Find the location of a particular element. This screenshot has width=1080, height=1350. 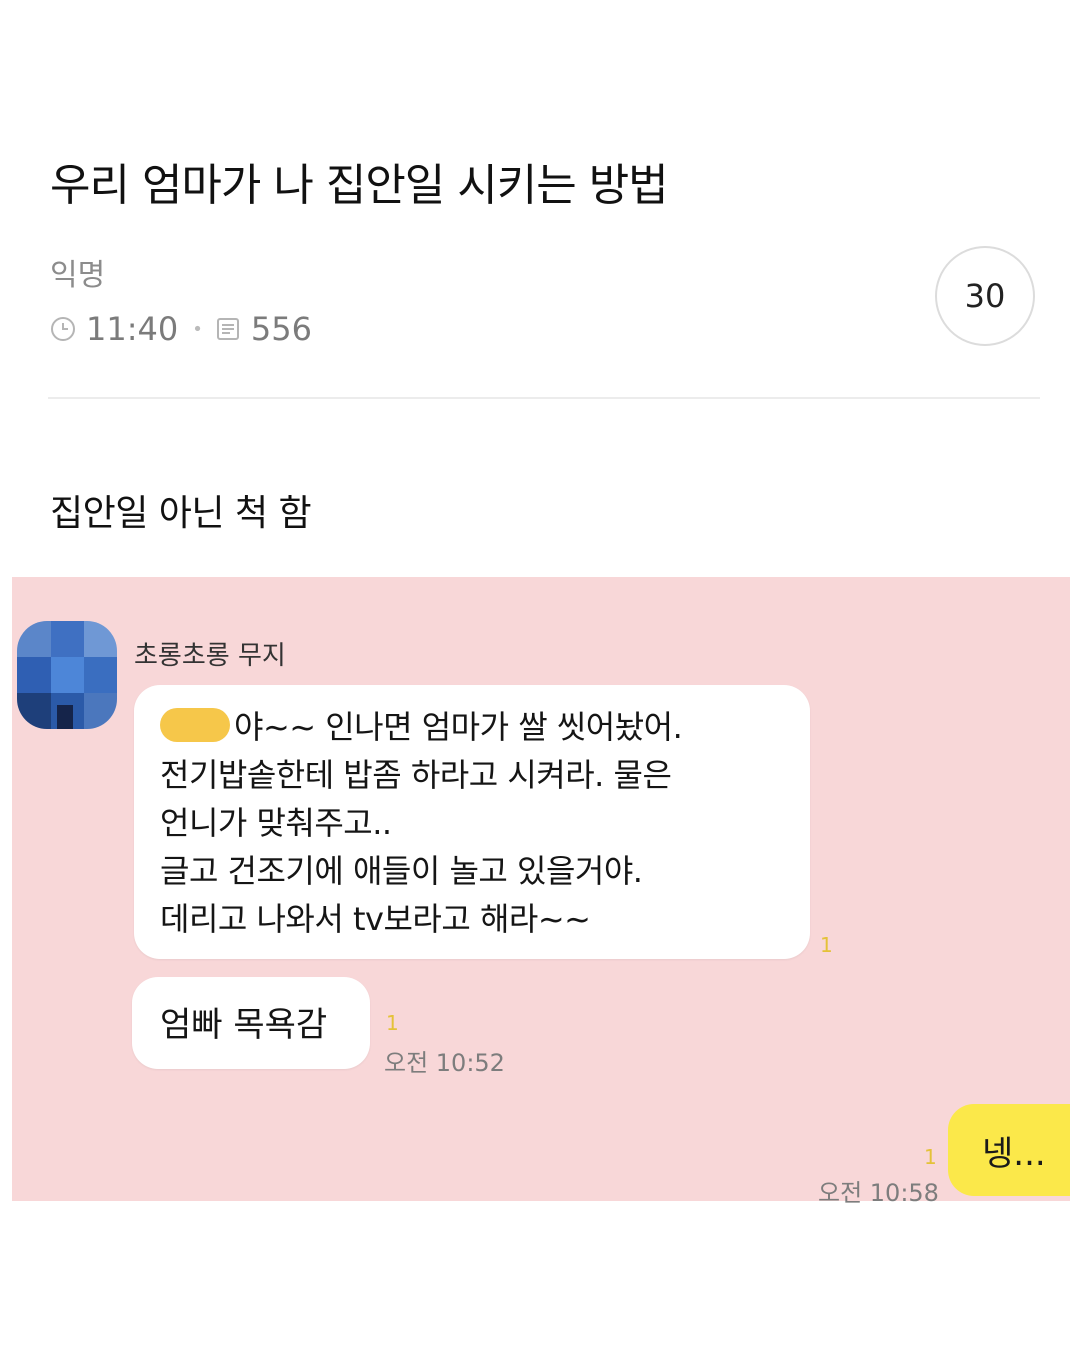

divider is located at coordinates (544, 398).